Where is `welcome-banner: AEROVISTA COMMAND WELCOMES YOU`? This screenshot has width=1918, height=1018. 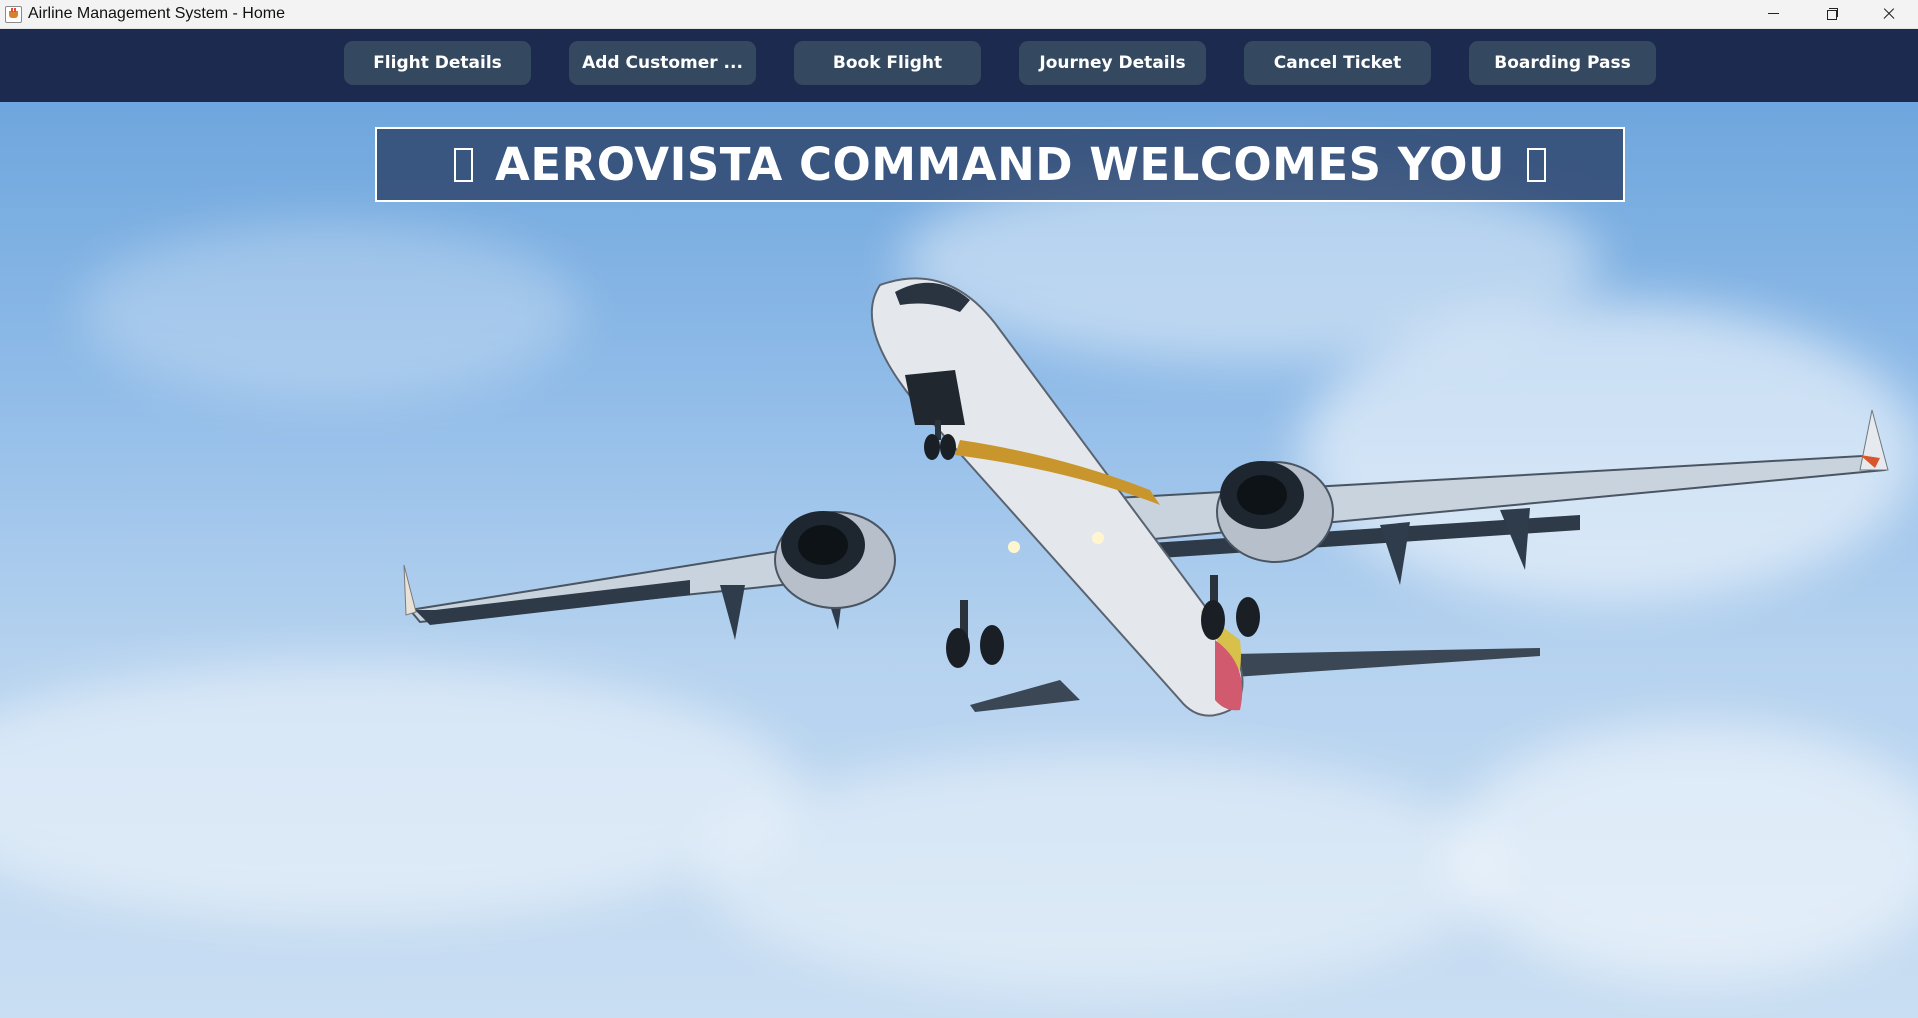 welcome-banner: AEROVISTA COMMAND WELCOMES YOU is located at coordinates (1000, 164).